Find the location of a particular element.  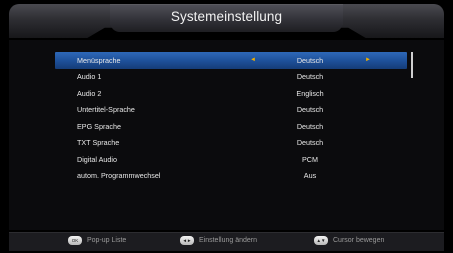

setting-label: Audio 1 is located at coordinates (89, 77).